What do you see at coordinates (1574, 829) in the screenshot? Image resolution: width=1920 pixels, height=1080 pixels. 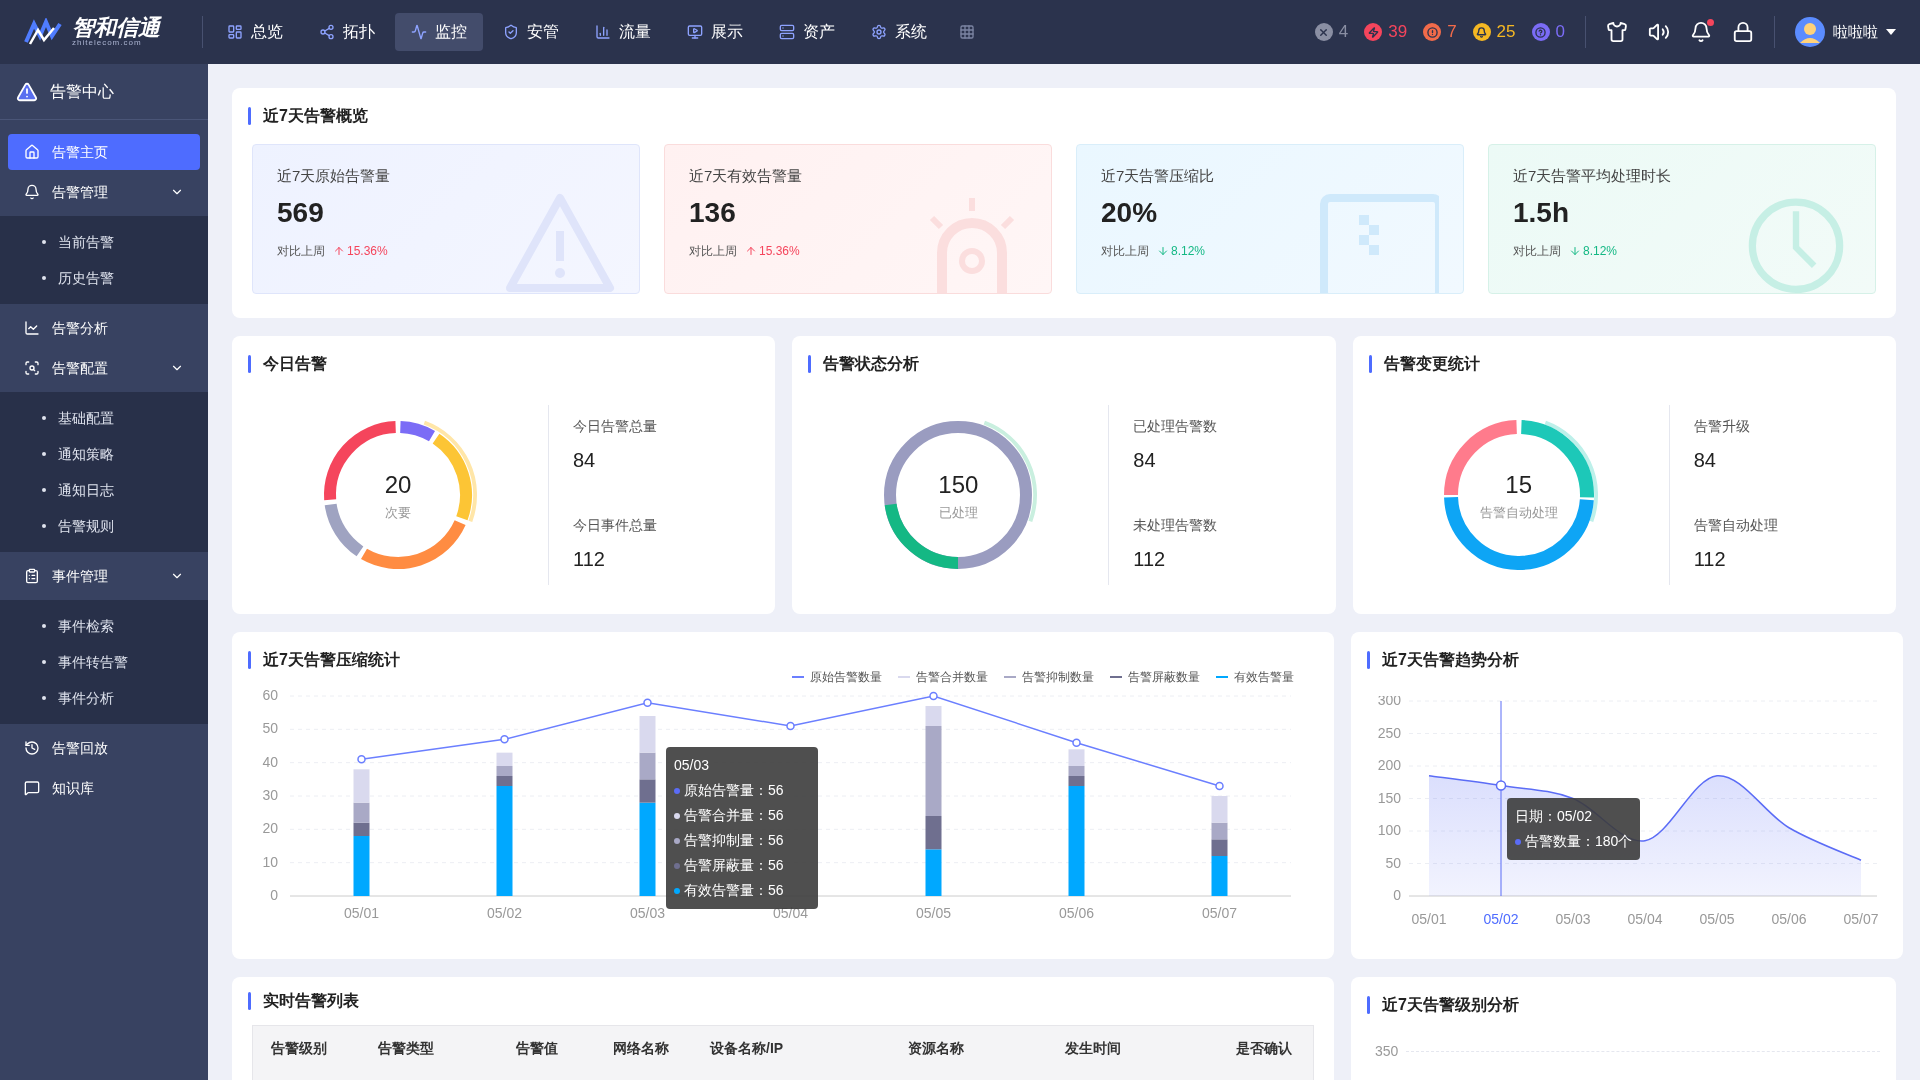 I see `chart-tooltip: 日期：05/02 告警数量：180个` at bounding box center [1574, 829].